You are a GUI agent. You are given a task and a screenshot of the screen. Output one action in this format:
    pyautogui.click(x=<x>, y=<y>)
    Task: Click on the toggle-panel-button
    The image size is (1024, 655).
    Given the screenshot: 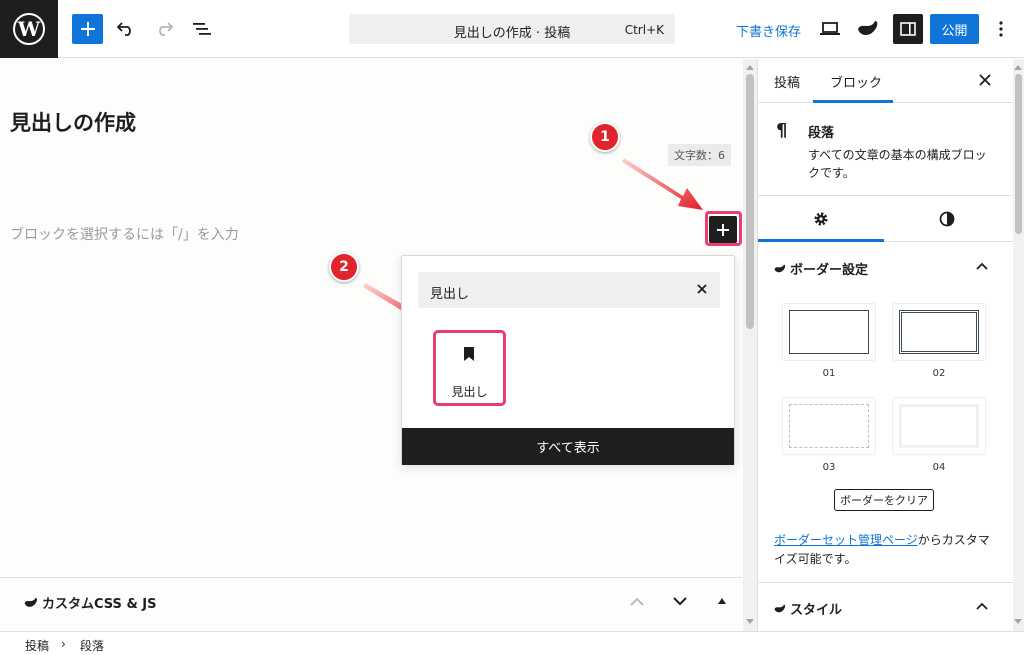 What is the action you would take?
    pyautogui.click(x=722, y=601)
    